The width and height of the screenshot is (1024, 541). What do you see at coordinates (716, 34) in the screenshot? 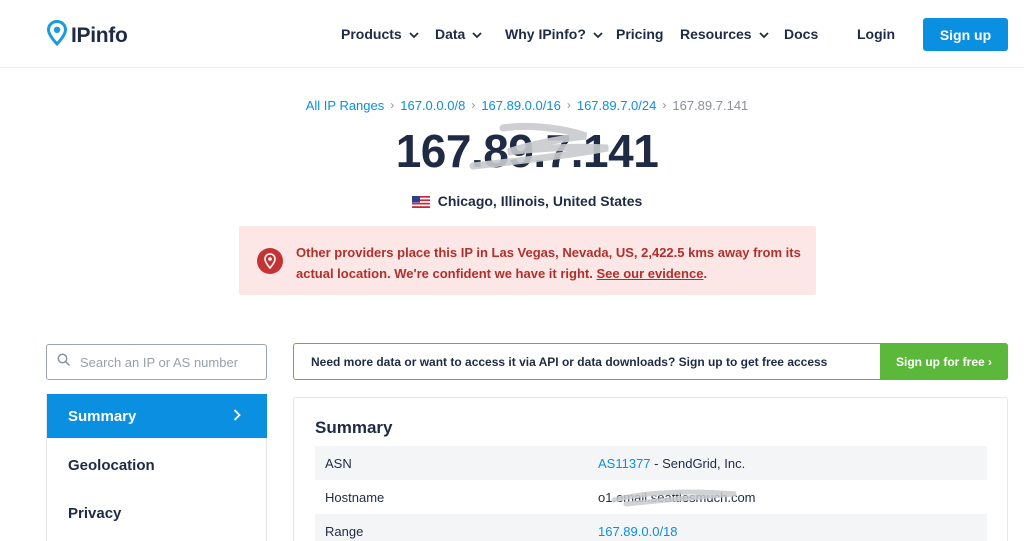
I see `nav-label: Resources` at bounding box center [716, 34].